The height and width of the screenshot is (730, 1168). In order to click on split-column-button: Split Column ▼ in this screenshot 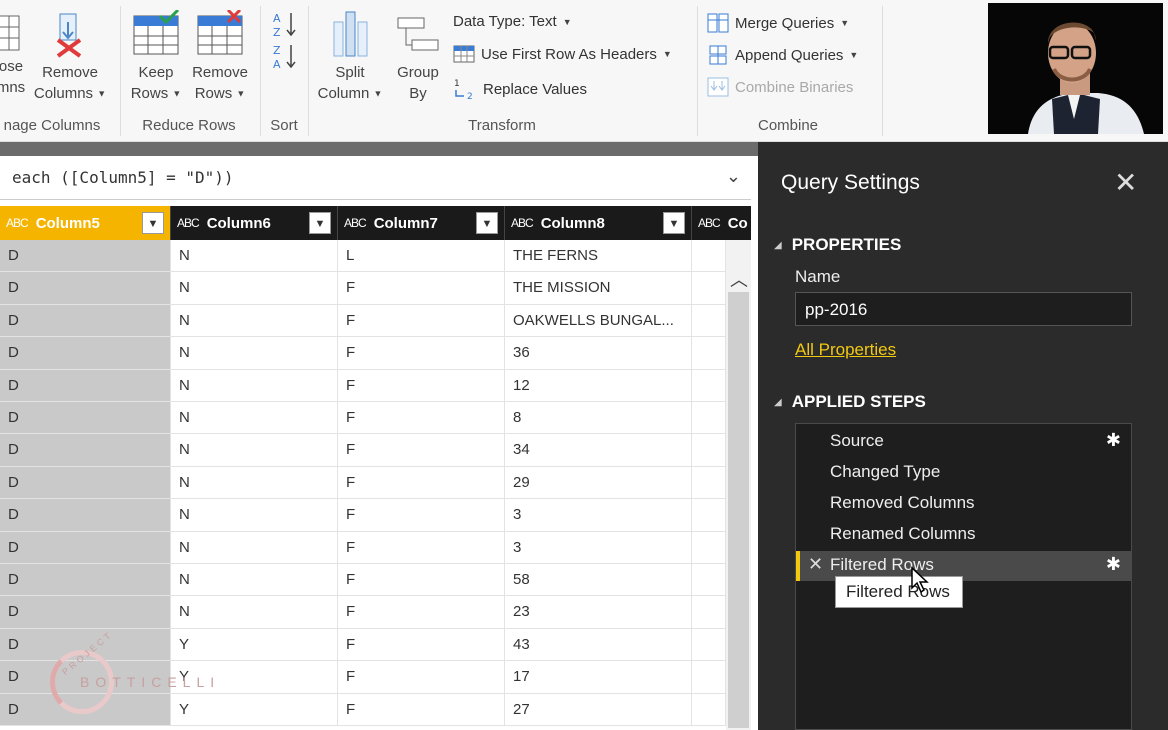, I will do `click(350, 57)`.